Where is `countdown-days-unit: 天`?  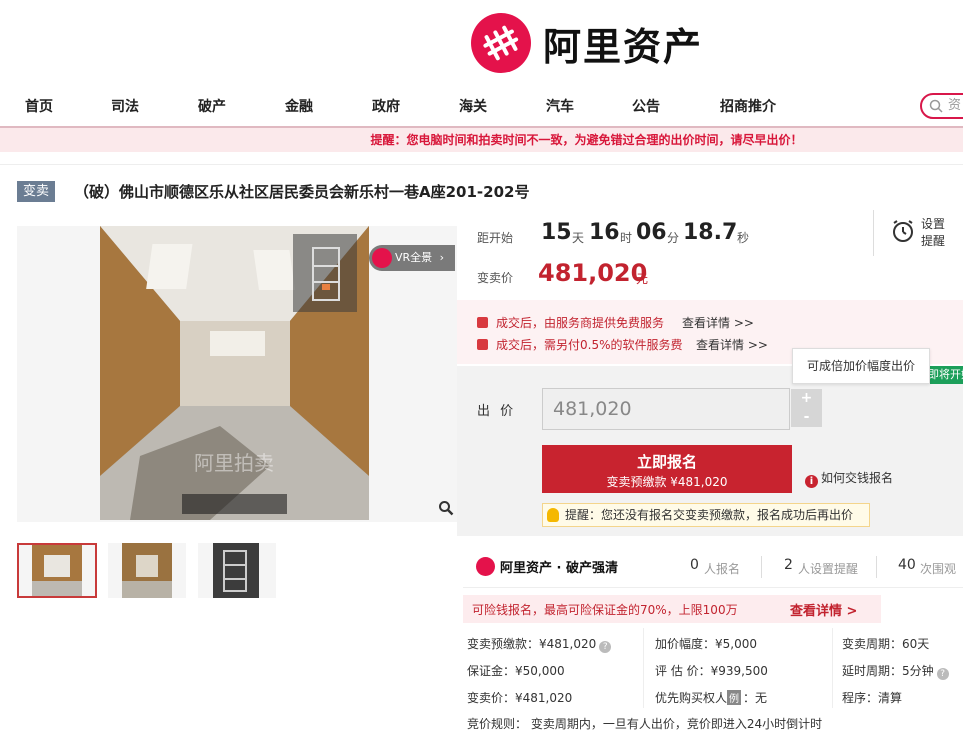 countdown-days-unit: 天 is located at coordinates (578, 238).